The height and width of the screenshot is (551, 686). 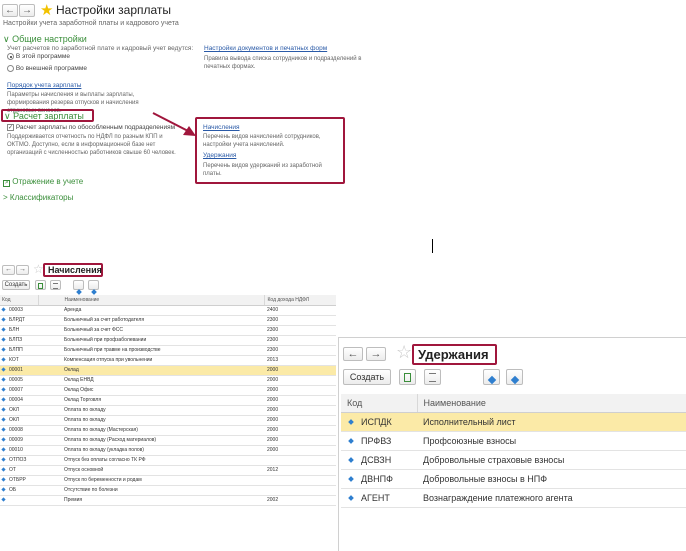 I want to click on documents-settings-link: Настройки документов и печатных форм, so click(x=265, y=48).